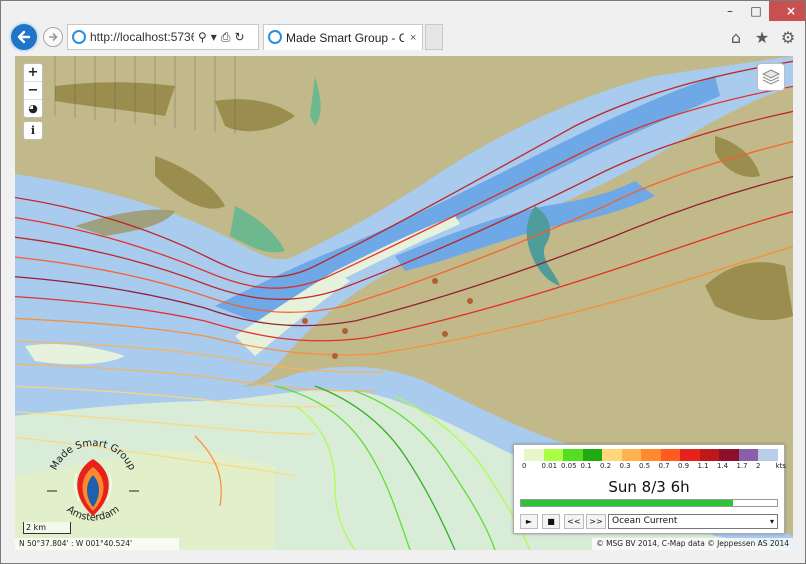 The image size is (806, 564). I want to click on legend-label: 0.01, so click(549, 466).